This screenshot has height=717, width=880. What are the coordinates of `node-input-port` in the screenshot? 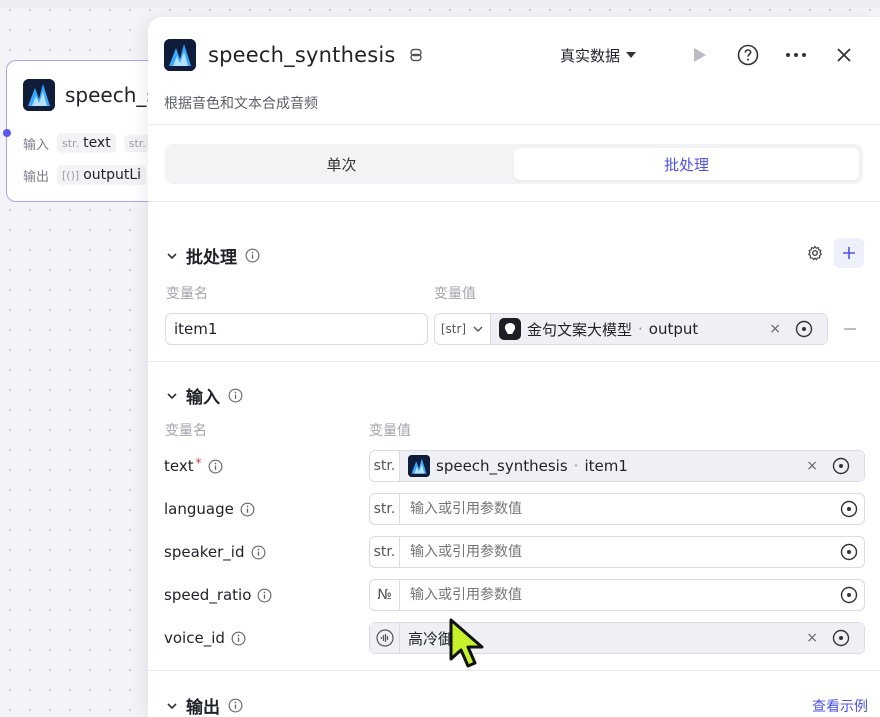 It's located at (7, 133).